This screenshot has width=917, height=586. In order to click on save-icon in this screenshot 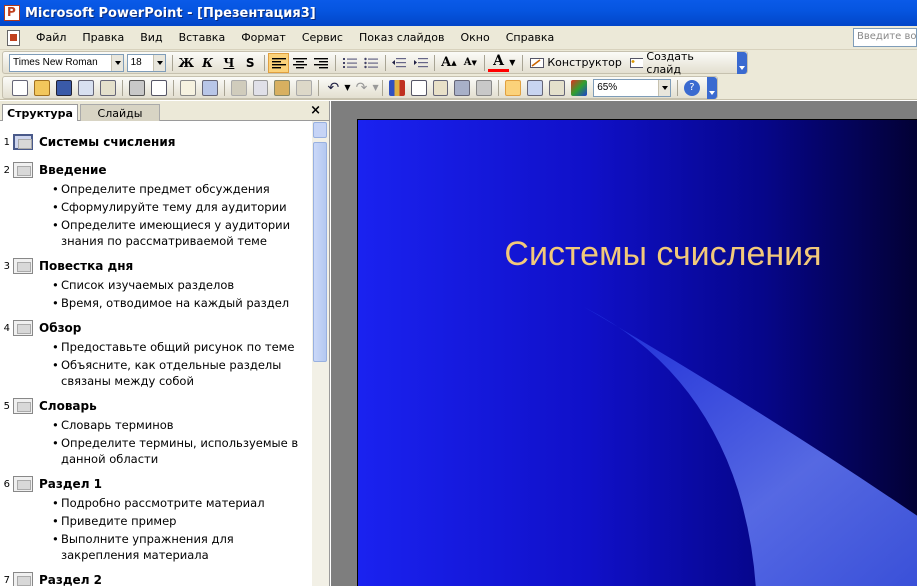, I will do `click(63, 87)`.